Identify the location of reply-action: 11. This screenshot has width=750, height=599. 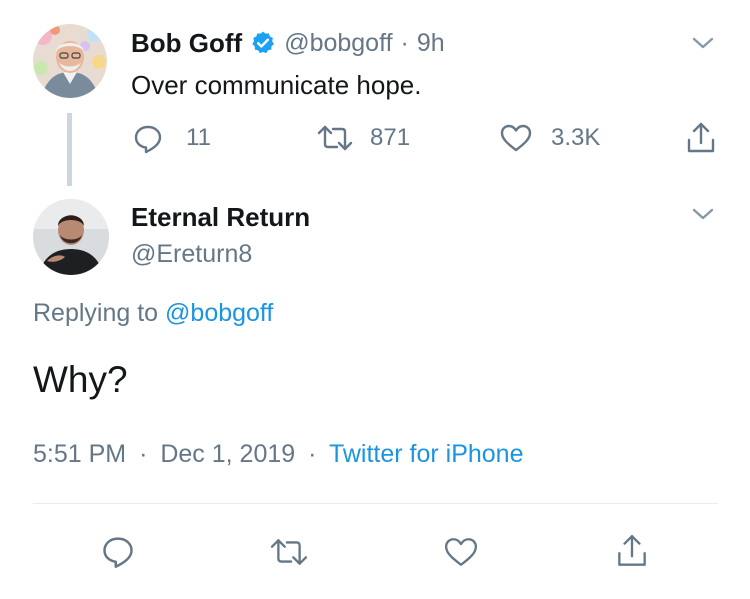
(171, 138).